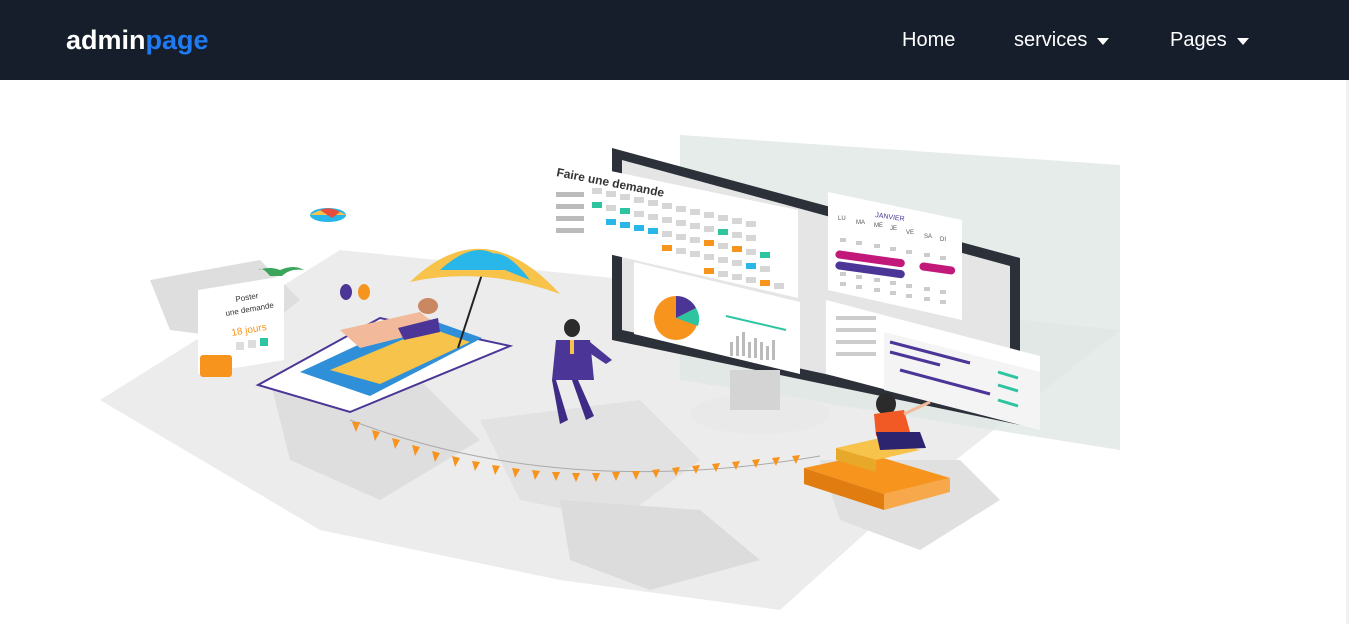  What do you see at coordinates (860, 223) in the screenshot?
I see `svg-text: MA` at bounding box center [860, 223].